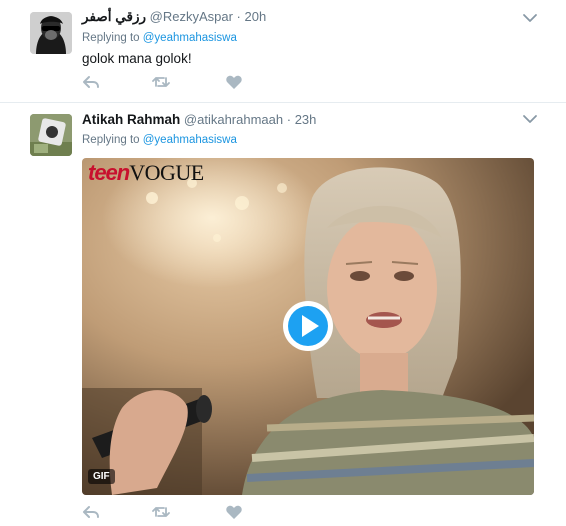  Describe the element at coordinates (191, 16) in the screenshot. I see `username: @RezkyAspar` at that location.